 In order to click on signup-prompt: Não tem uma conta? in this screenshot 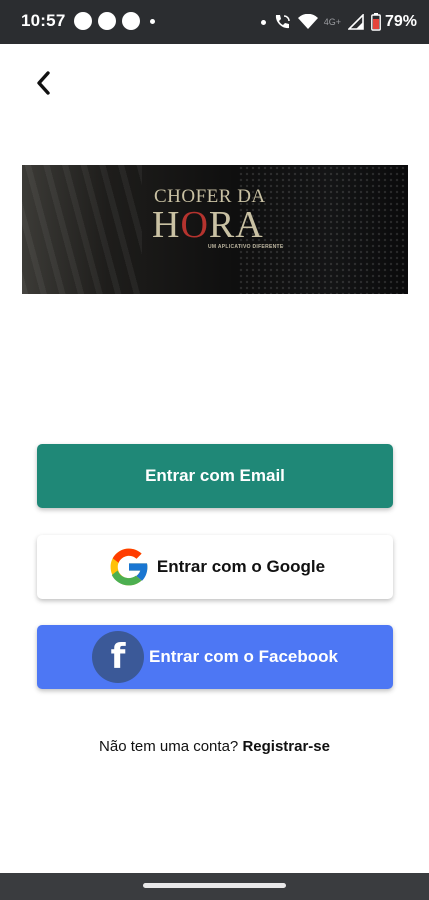, I will do `click(169, 746)`.